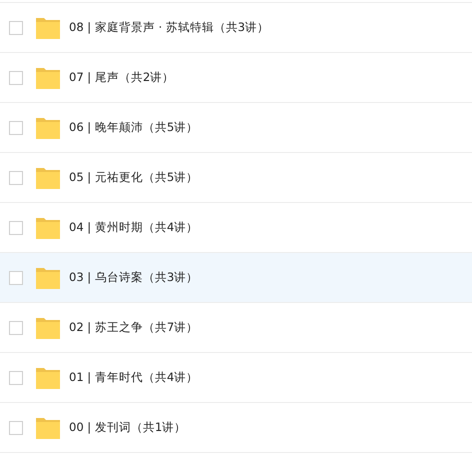  I want to click on folder-name: 06 | 晚年颠沛（共5讲）, so click(133, 127).